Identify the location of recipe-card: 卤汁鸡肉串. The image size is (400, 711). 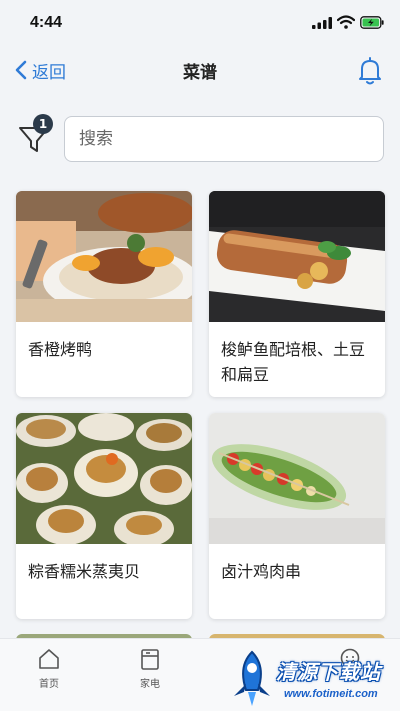
(297, 516).